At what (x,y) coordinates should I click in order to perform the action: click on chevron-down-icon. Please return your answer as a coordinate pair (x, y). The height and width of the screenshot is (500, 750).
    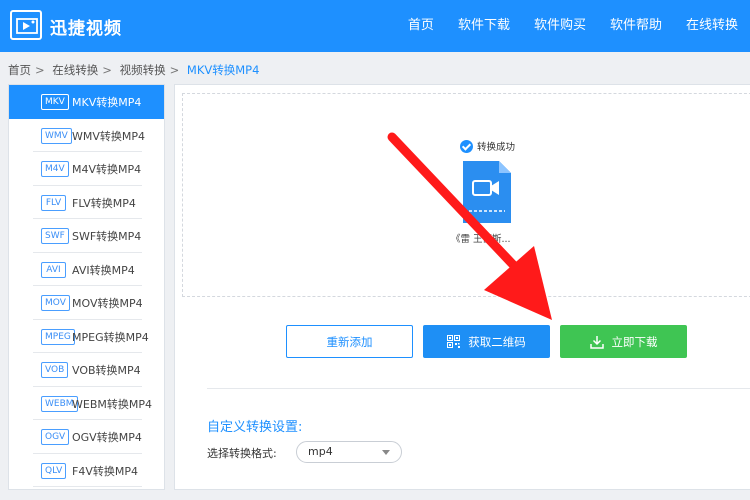
    Looking at the image, I should click on (386, 452).